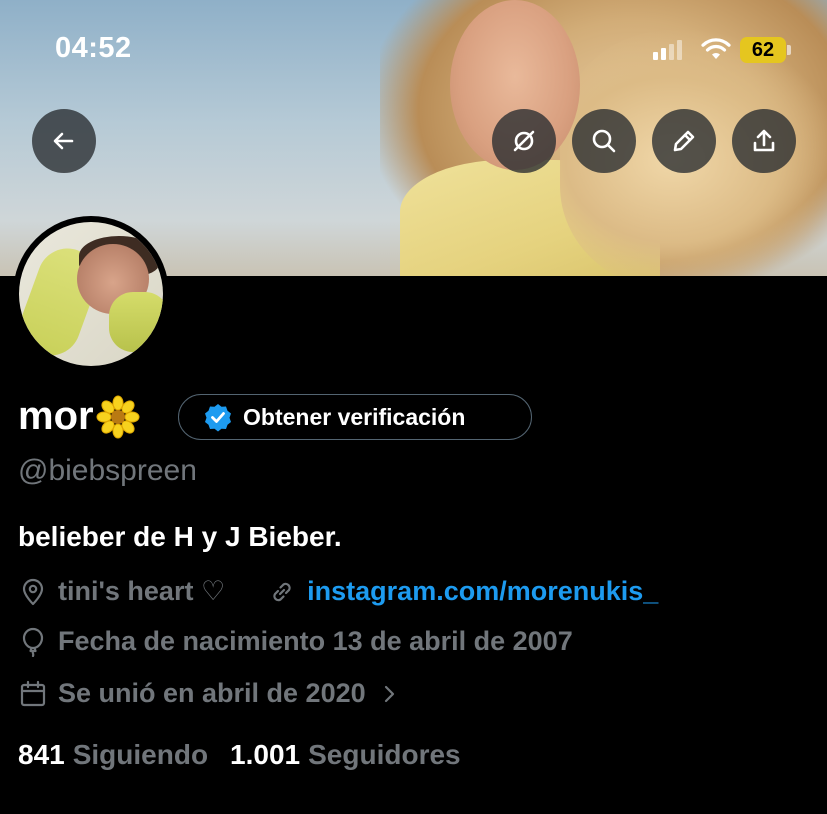 The height and width of the screenshot is (814, 827). I want to click on profile-avatar, so click(91, 294).